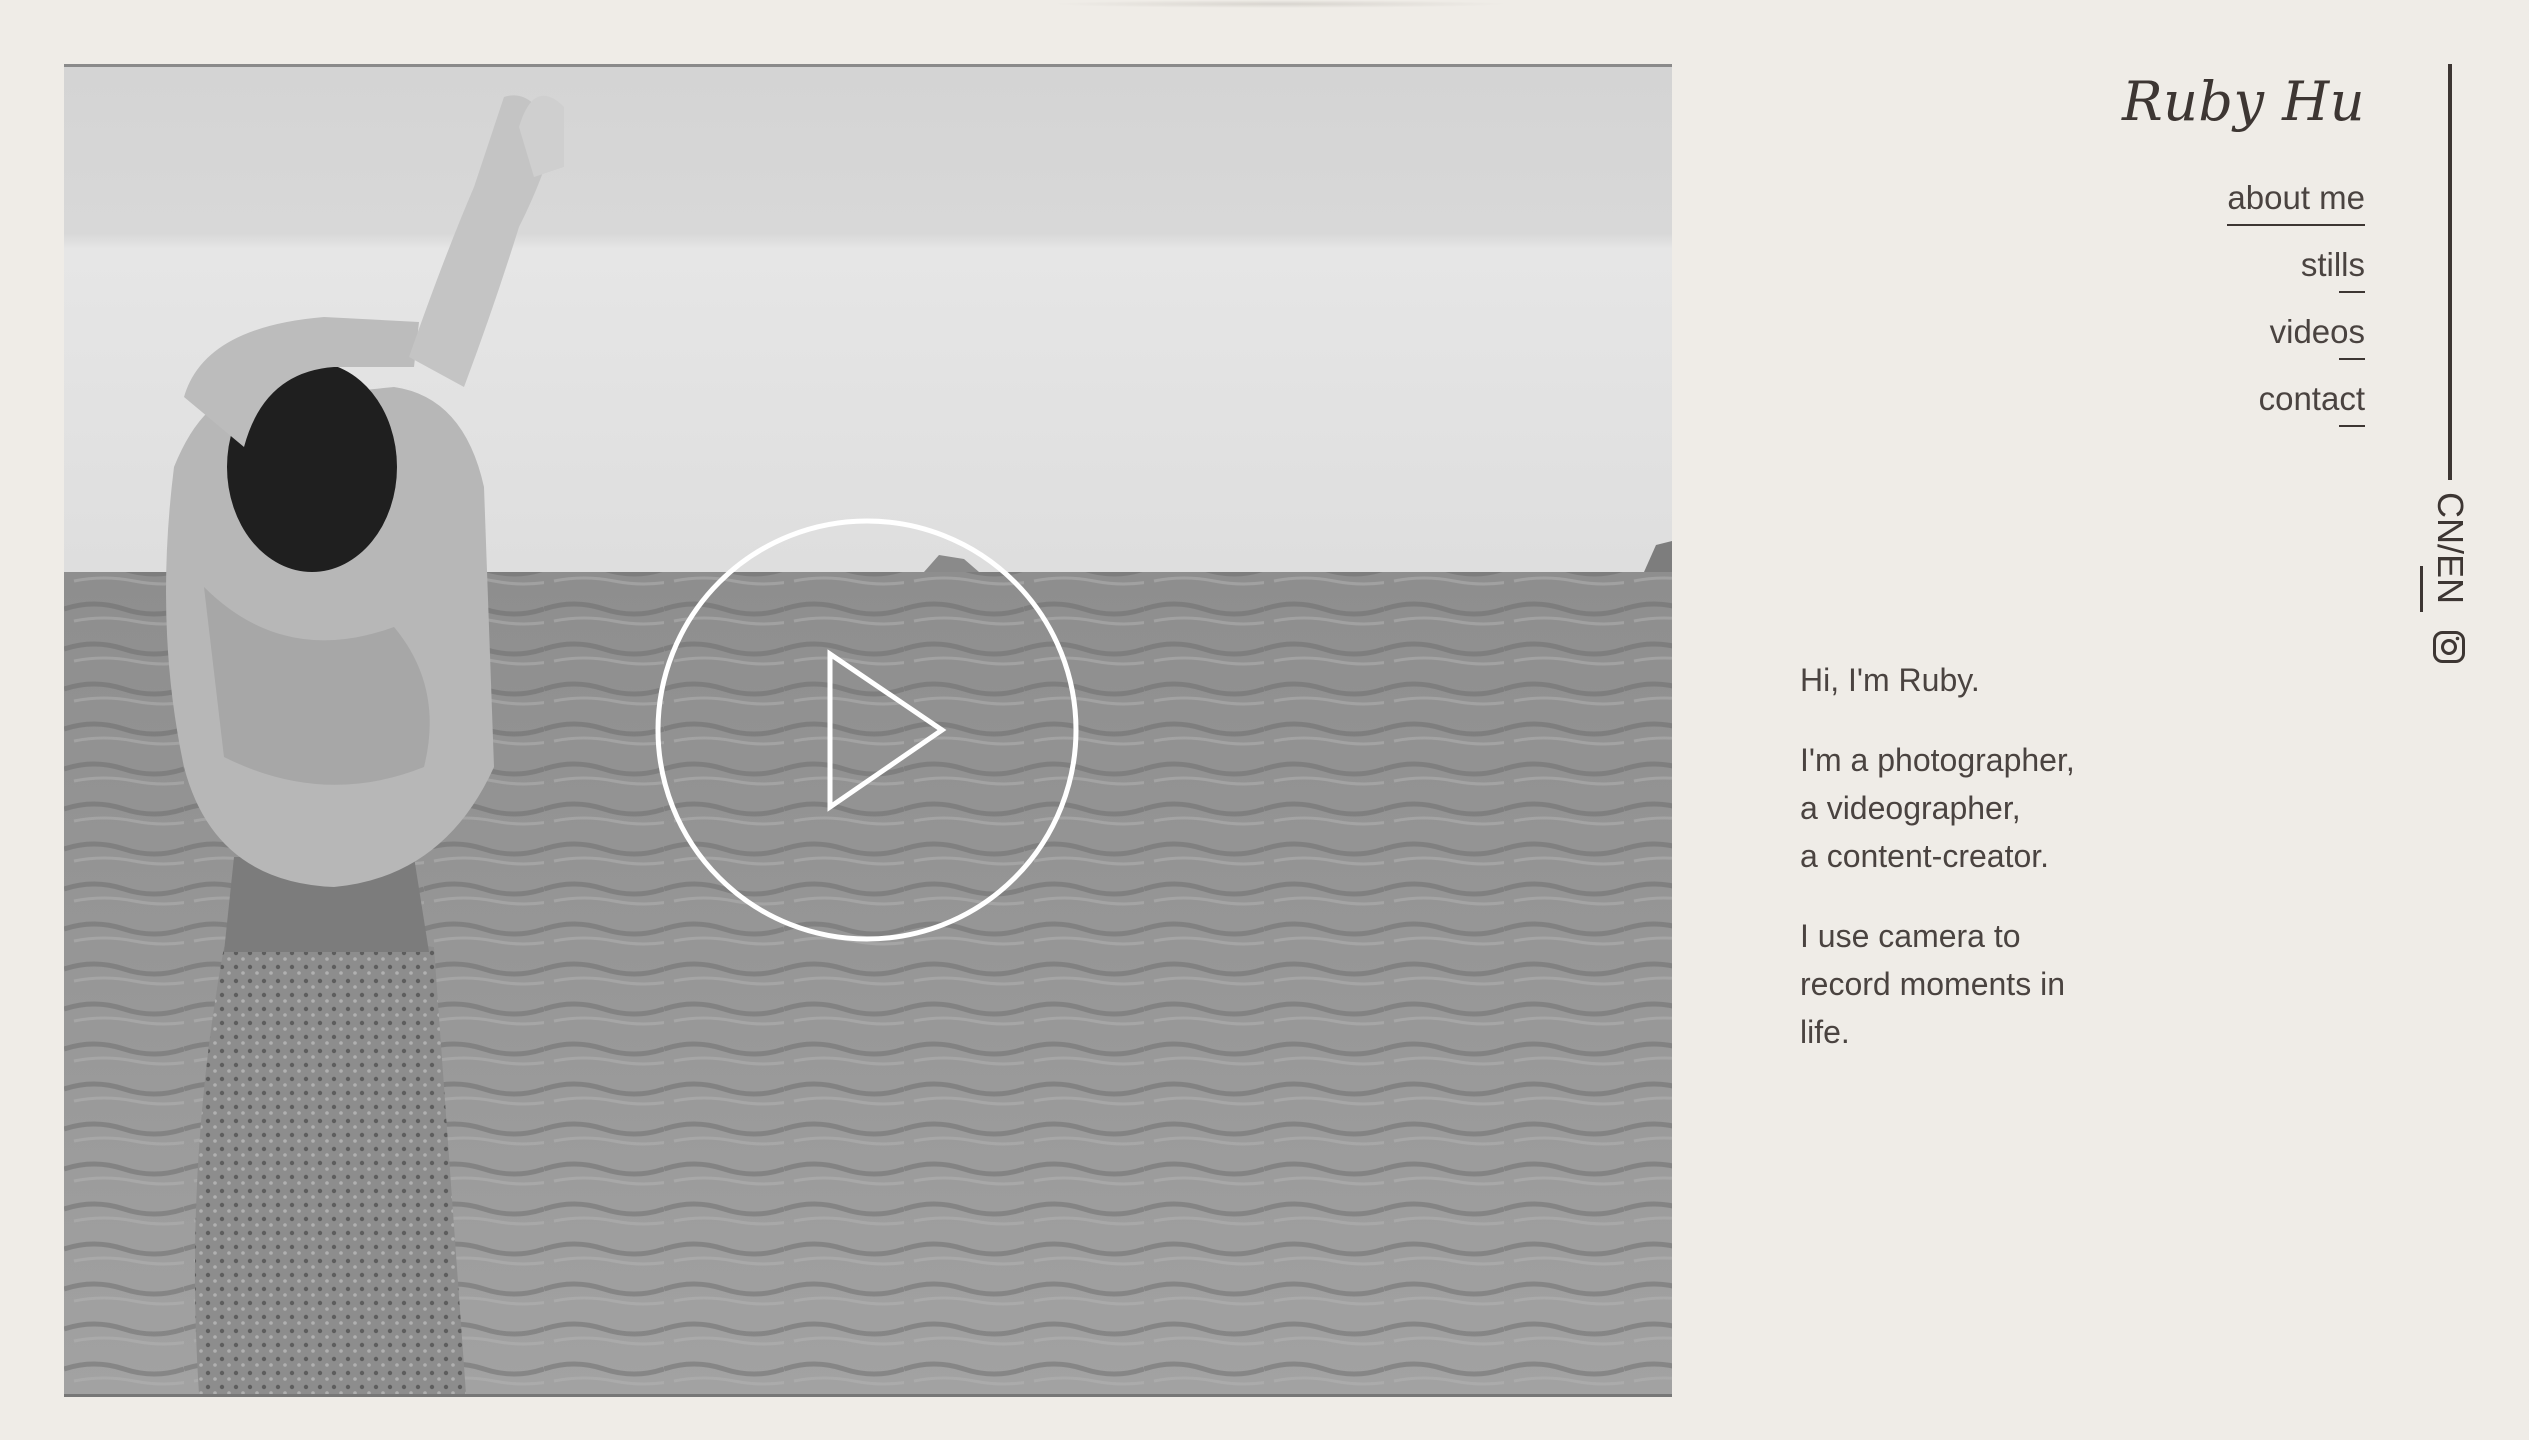 The width and height of the screenshot is (2529, 1440). I want to click on language-toggle-underline, so click(2421, 589).